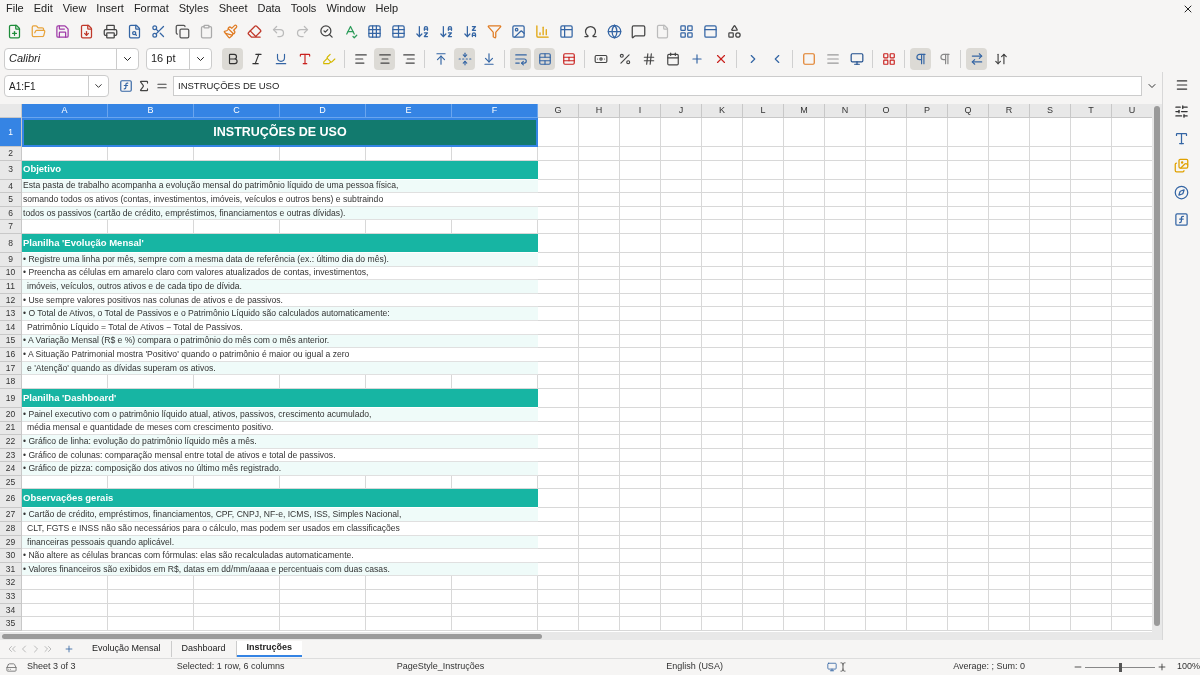 The width and height of the screenshot is (1200, 675). What do you see at coordinates (657, 86) in the screenshot?
I see `formula-input: INSTRUÇÕES DE USO` at bounding box center [657, 86].